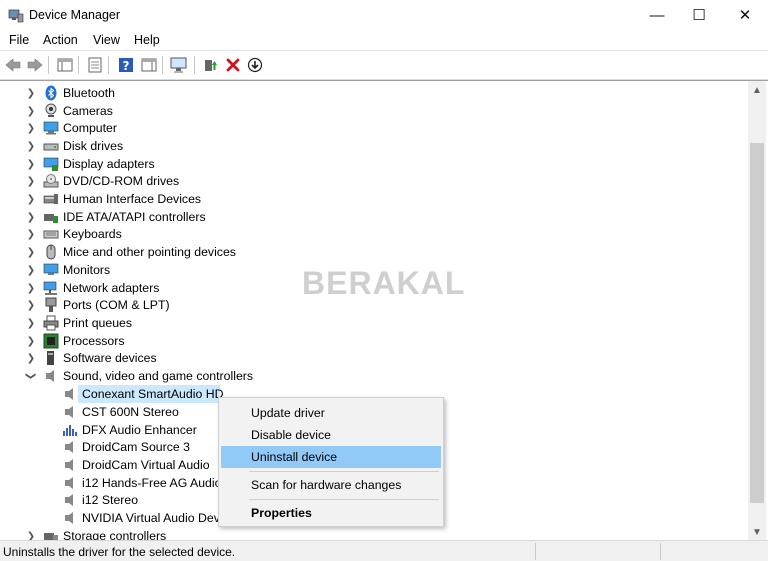 Image resolution: width=768 pixels, height=561 pixels. I want to click on scroll-up-arrow-icon: ▲, so click(757, 90).